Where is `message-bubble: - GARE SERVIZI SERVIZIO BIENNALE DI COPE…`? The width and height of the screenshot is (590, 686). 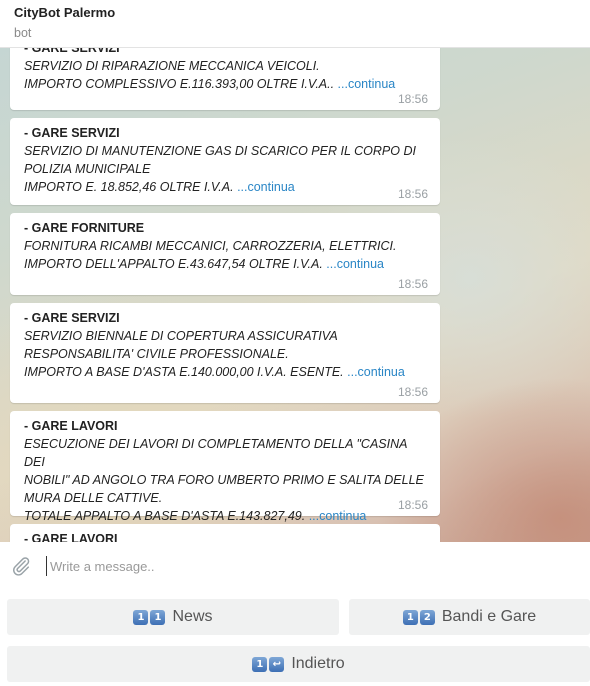 message-bubble: - GARE SERVIZI SERVIZIO BIENNALE DI COPE… is located at coordinates (225, 353).